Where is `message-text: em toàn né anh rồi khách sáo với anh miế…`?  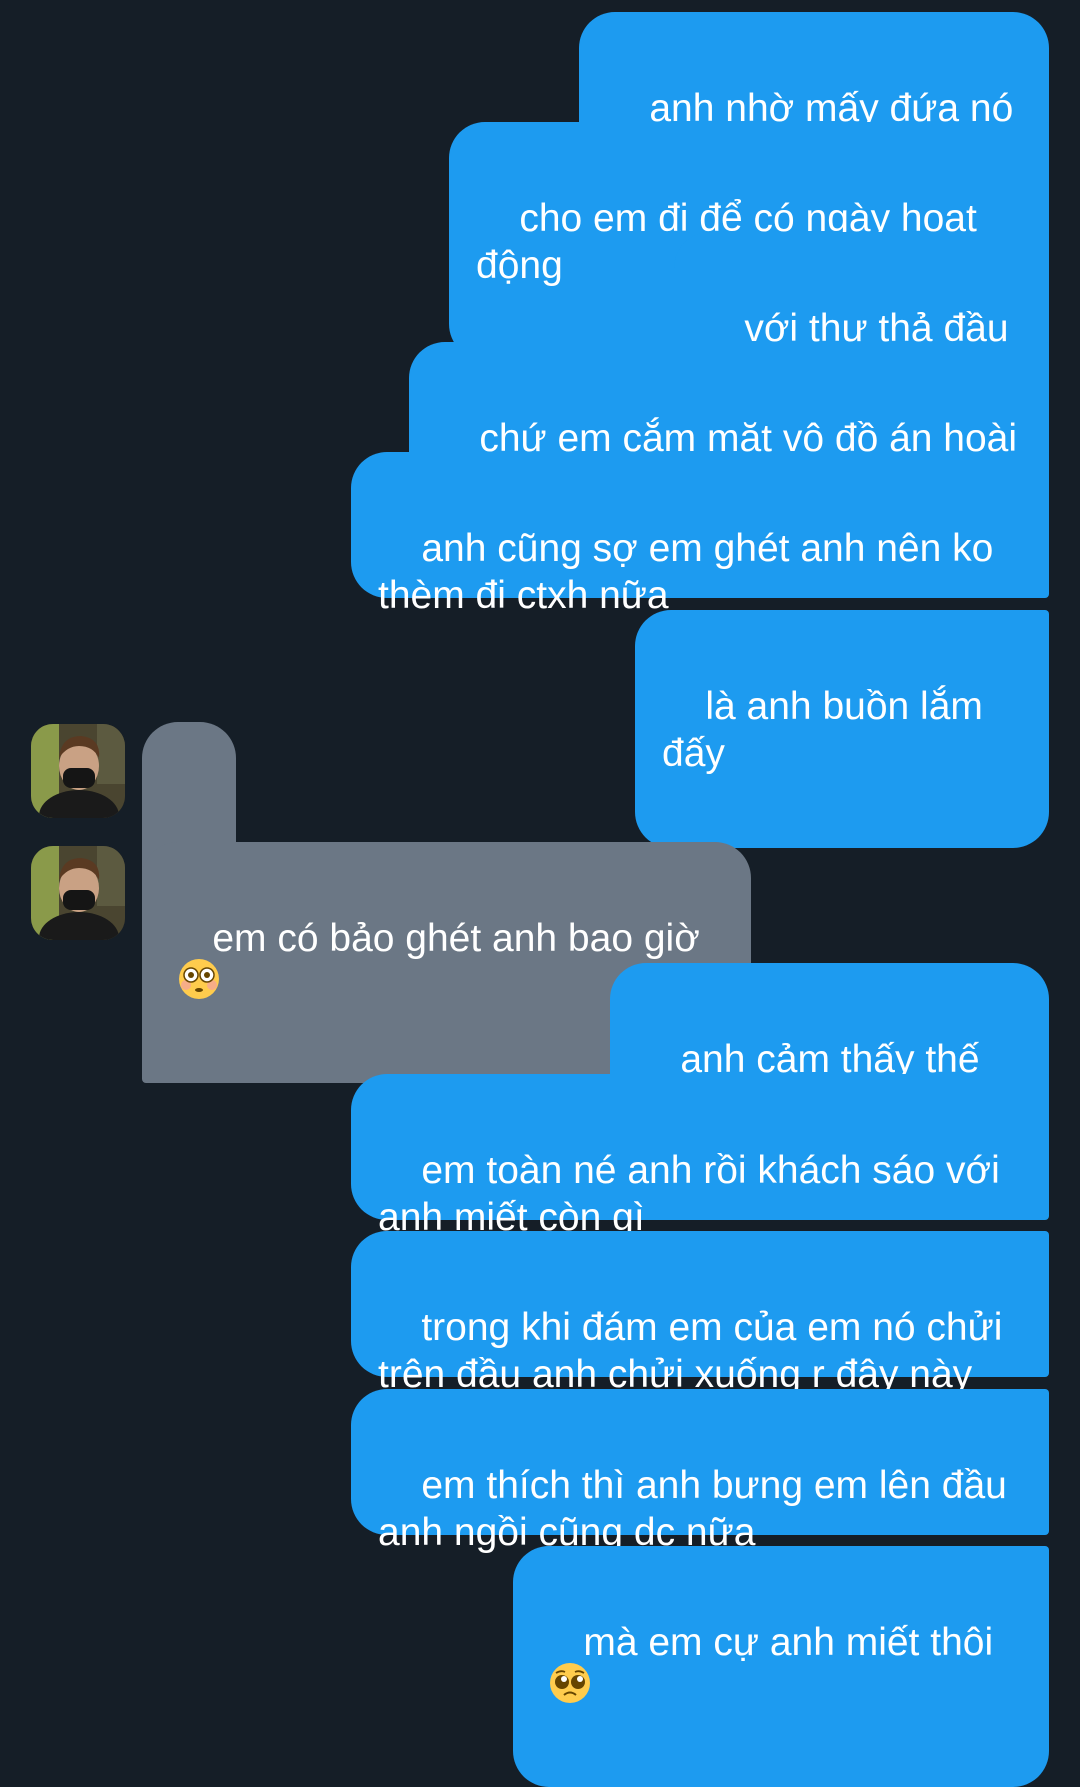 message-text: em toàn né anh rồi khách sáo với anh miế… is located at coordinates (694, 1194).